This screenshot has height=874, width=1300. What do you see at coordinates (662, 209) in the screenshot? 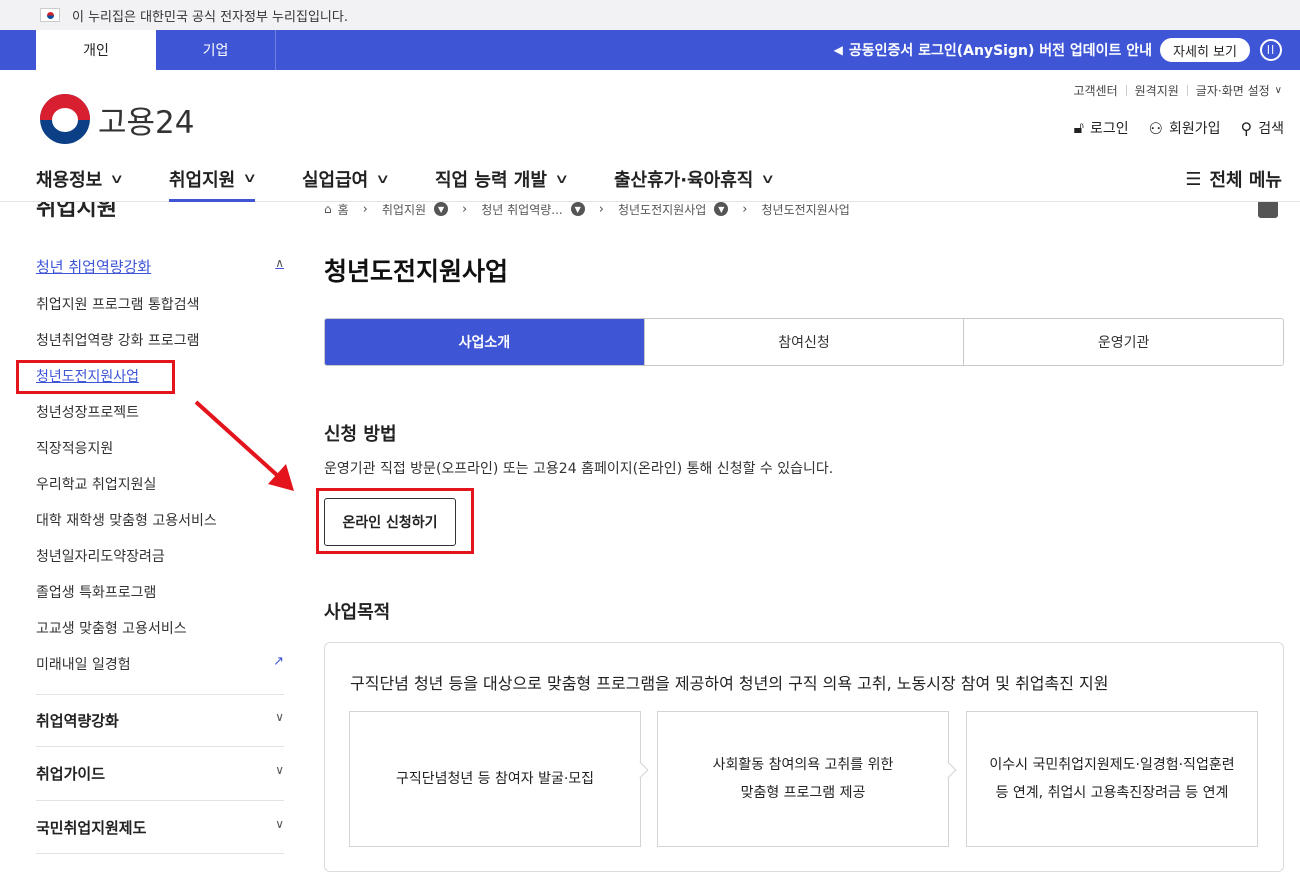
I see `breadcrumb-item: 청년도전지원사업` at bounding box center [662, 209].